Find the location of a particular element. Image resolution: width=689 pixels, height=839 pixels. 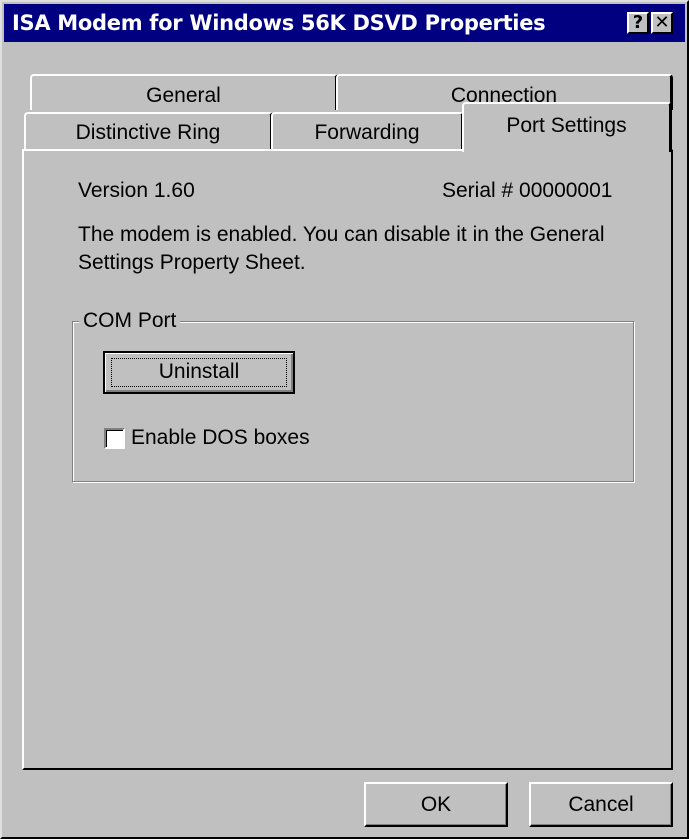

tab-port-settings-label: Port Settings is located at coordinates (566, 125).